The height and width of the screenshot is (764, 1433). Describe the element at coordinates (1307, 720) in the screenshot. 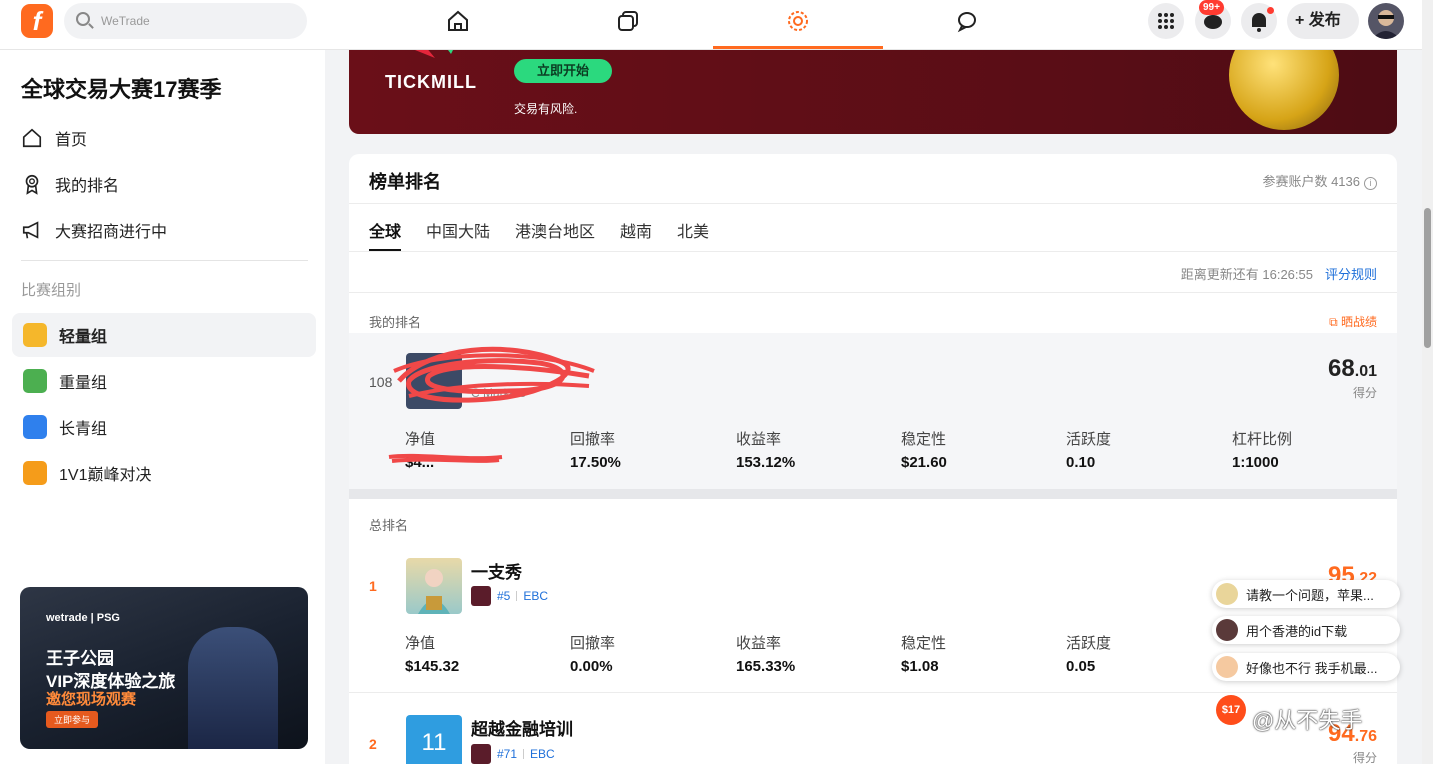

I see `watermark-text: @从不失手` at that location.